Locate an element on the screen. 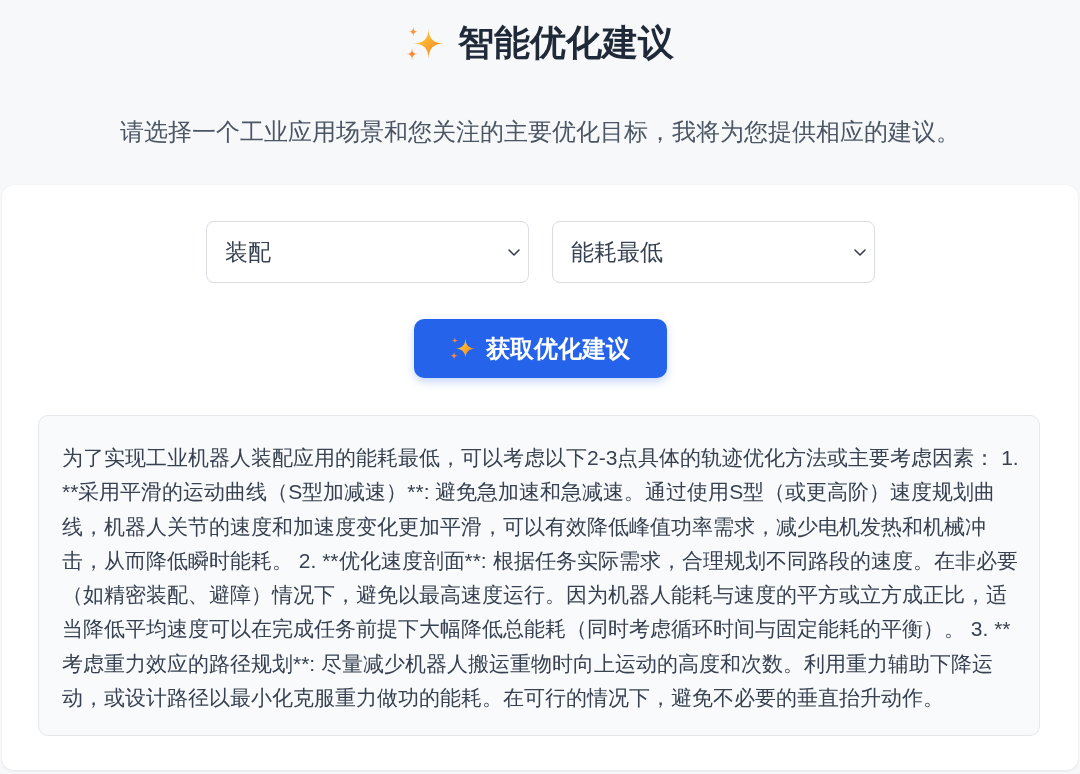 This screenshot has height=774, width=1080. page-title: 智能优化建议 is located at coordinates (566, 43).